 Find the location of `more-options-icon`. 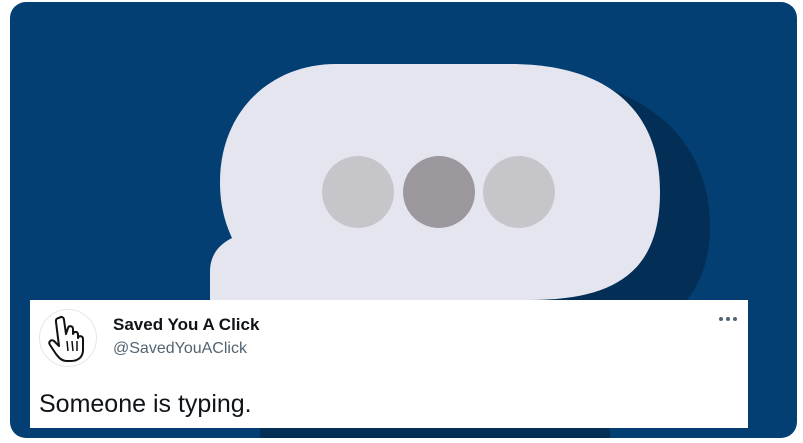

more-options-icon is located at coordinates (728, 319).